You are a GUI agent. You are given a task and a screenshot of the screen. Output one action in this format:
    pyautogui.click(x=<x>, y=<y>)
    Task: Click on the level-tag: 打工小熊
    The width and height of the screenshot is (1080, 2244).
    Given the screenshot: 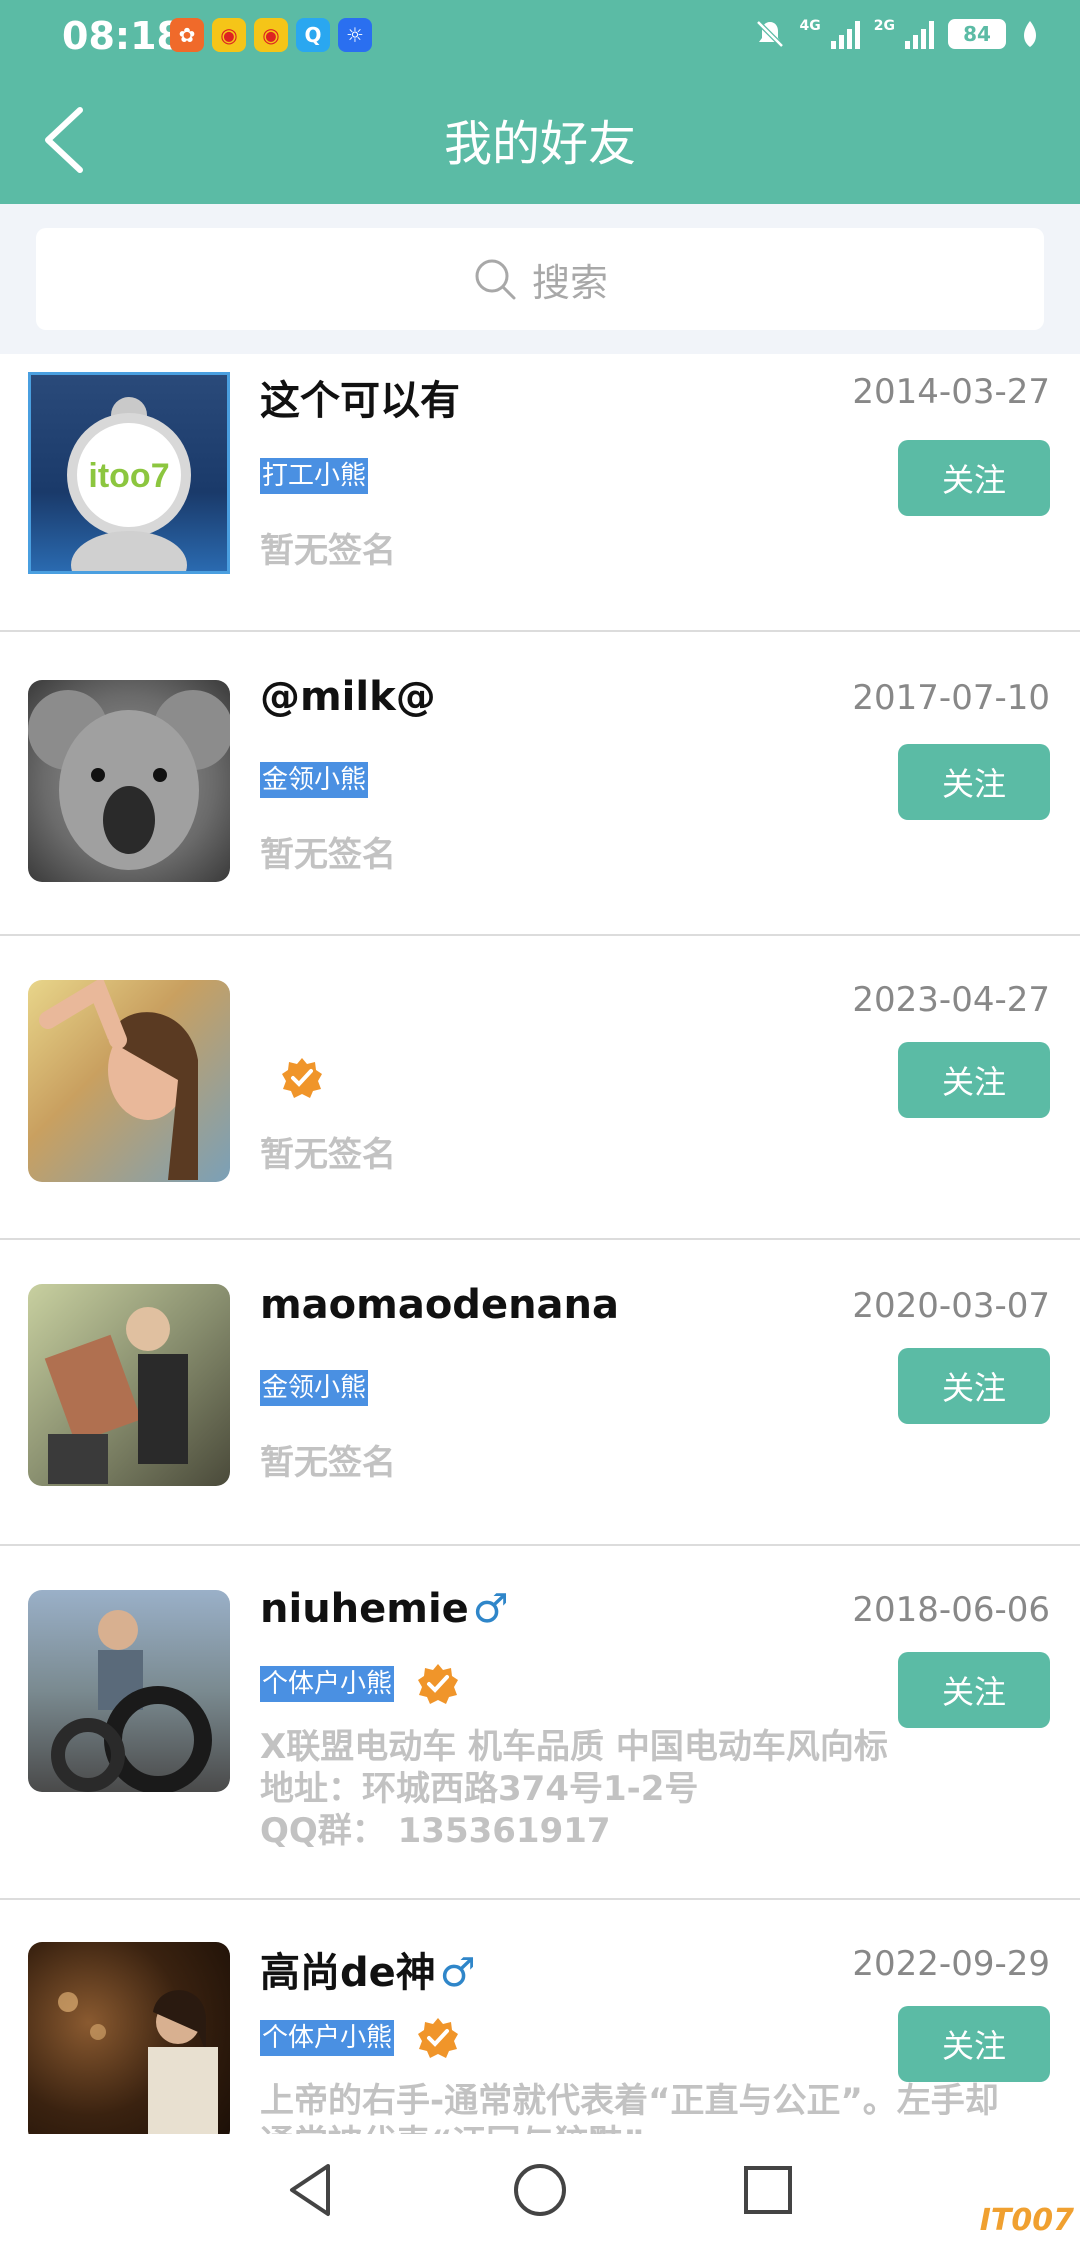 What is the action you would take?
    pyautogui.click(x=314, y=476)
    